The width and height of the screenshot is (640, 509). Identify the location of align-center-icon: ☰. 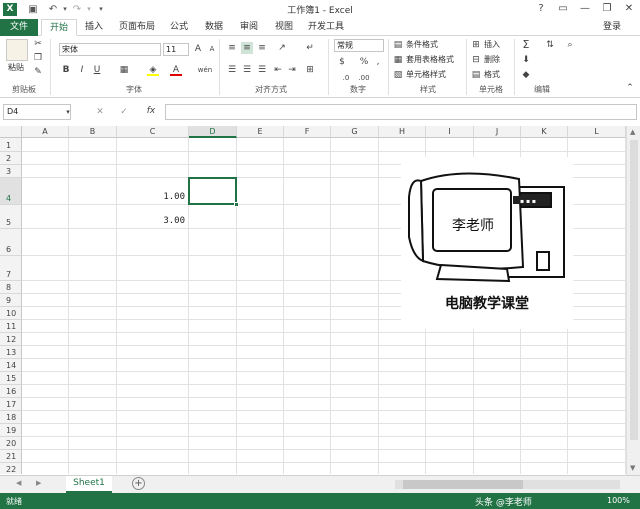
(247, 70).